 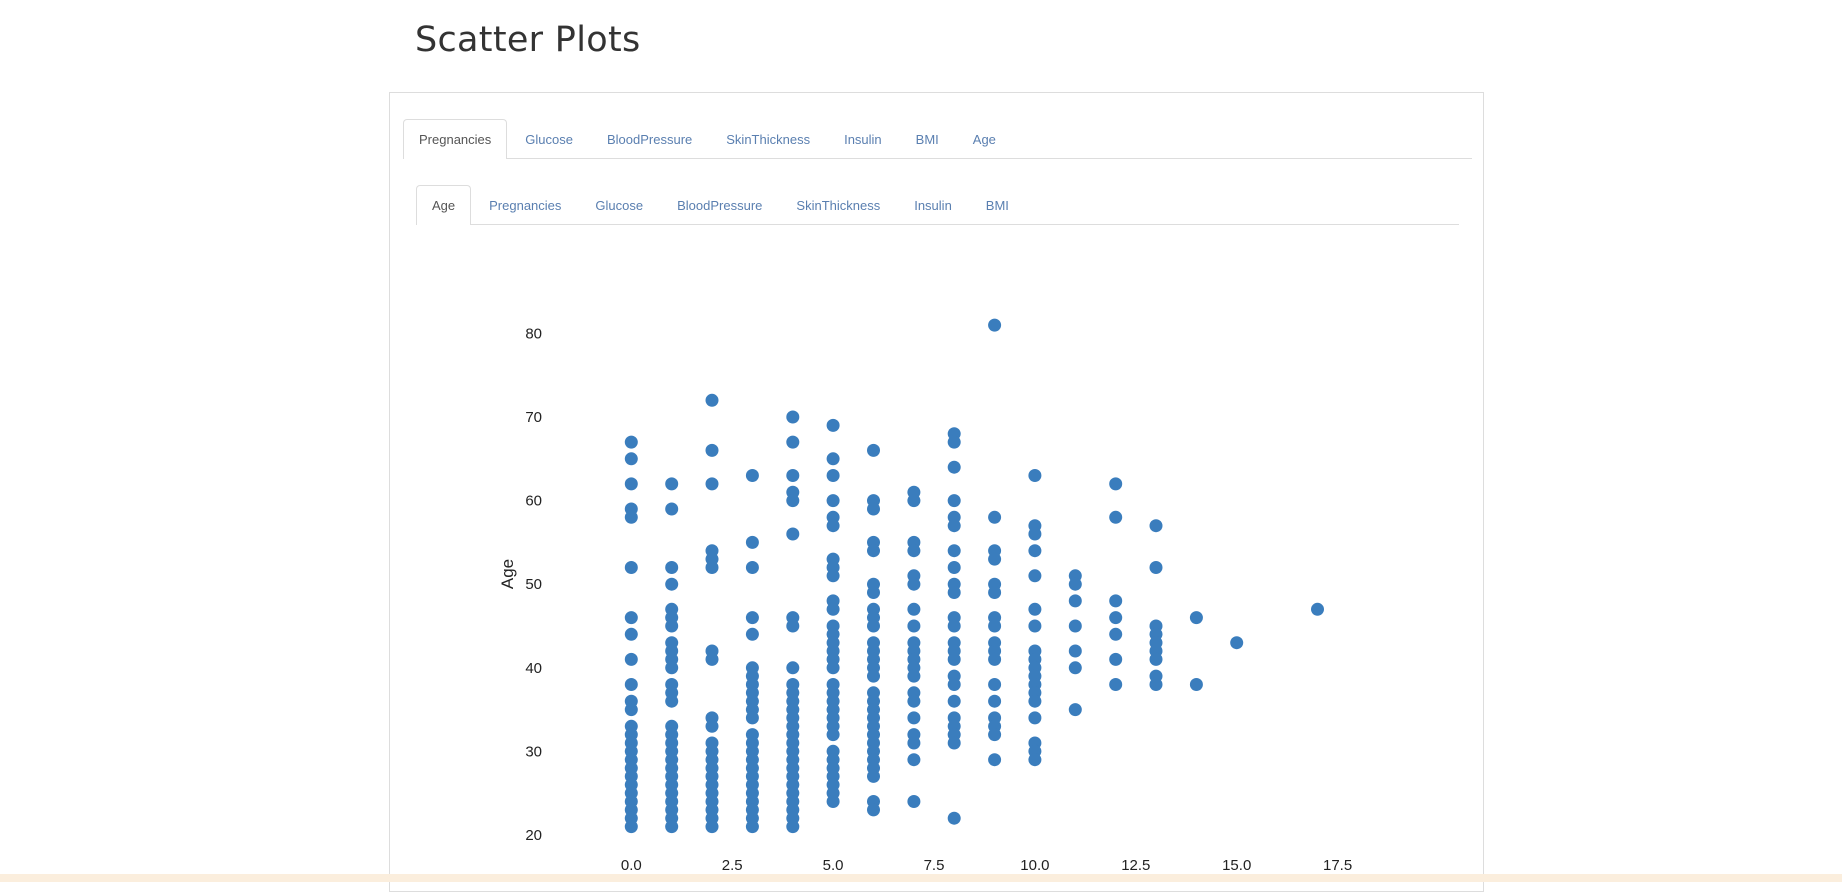 What do you see at coordinates (1135, 865) in the screenshot?
I see `x-tick-label: 12.5` at bounding box center [1135, 865].